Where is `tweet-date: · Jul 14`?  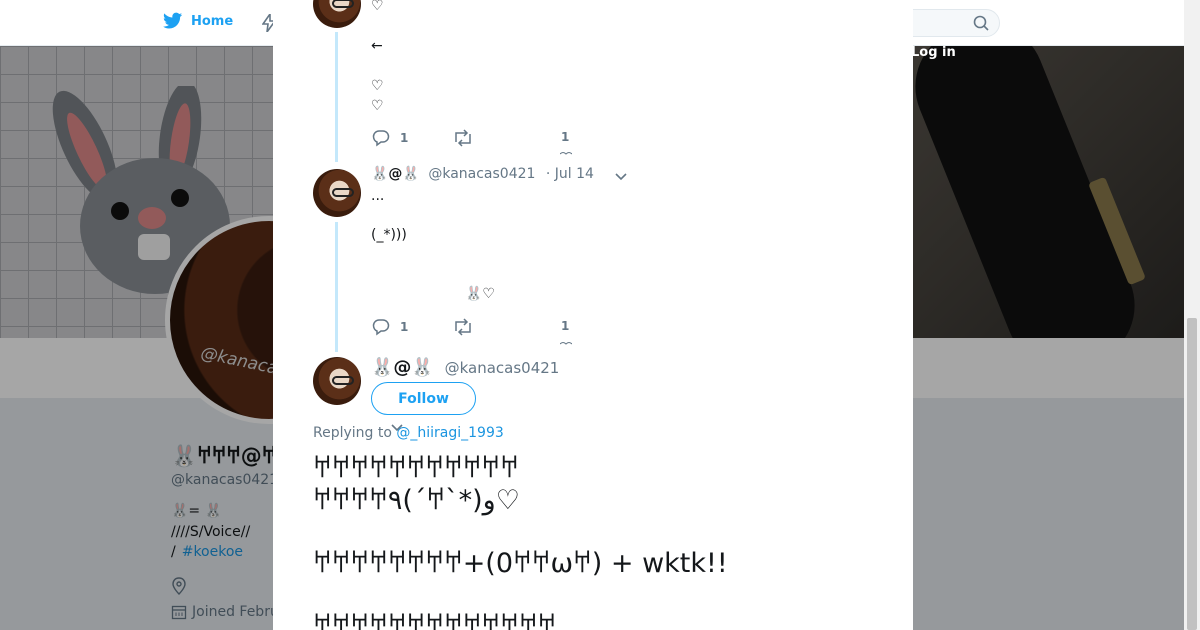
tweet-date: · Jul 14 is located at coordinates (570, 174).